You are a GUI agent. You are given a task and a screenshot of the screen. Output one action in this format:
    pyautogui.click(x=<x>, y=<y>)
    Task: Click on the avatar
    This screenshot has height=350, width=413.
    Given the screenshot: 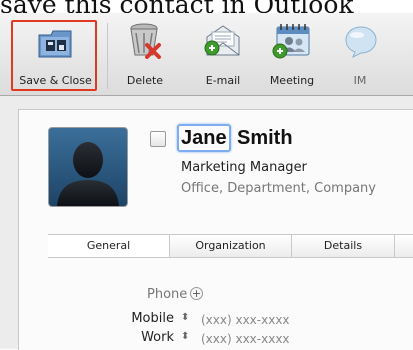 What is the action you would take?
    pyautogui.click(x=88, y=167)
    